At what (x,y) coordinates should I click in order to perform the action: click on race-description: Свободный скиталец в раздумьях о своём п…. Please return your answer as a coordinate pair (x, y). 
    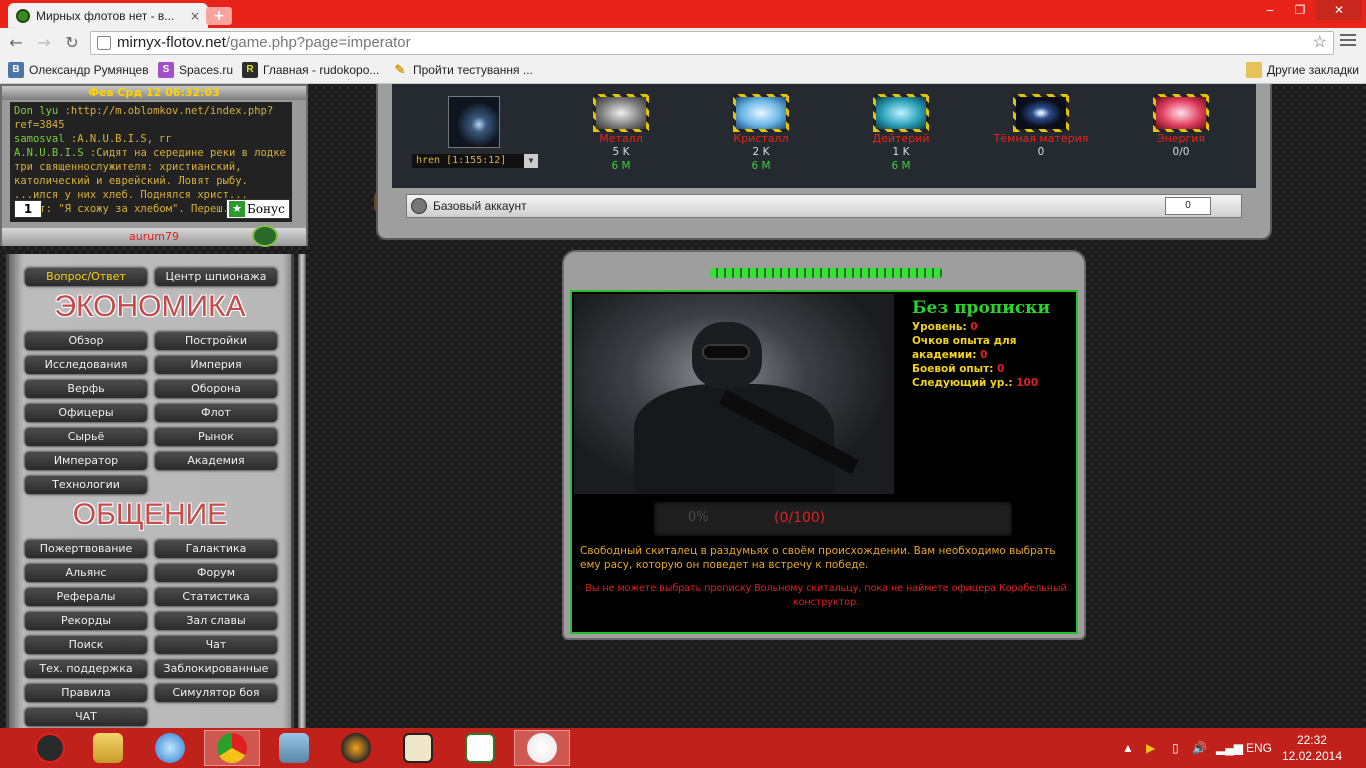
    Looking at the image, I should click on (818, 558).